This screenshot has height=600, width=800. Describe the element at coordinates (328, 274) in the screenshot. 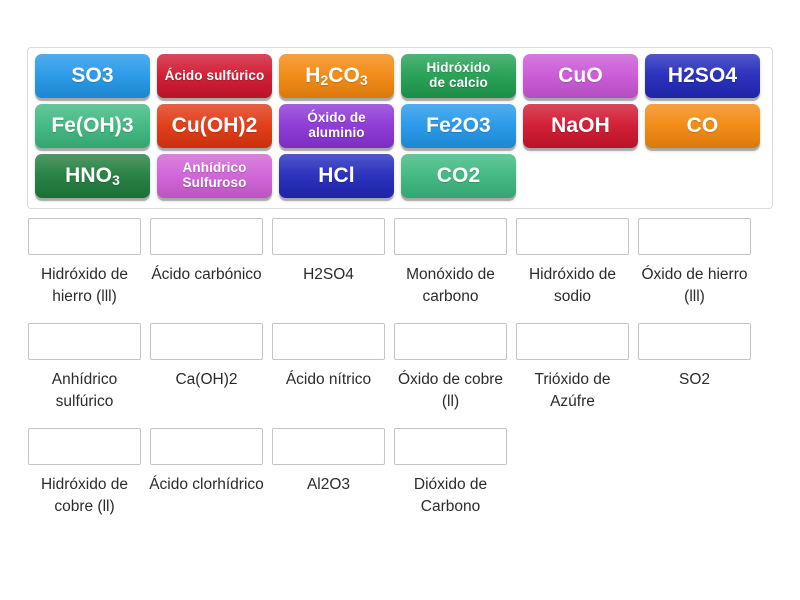

I see `zone-h2so4-label: H2SO4` at that location.